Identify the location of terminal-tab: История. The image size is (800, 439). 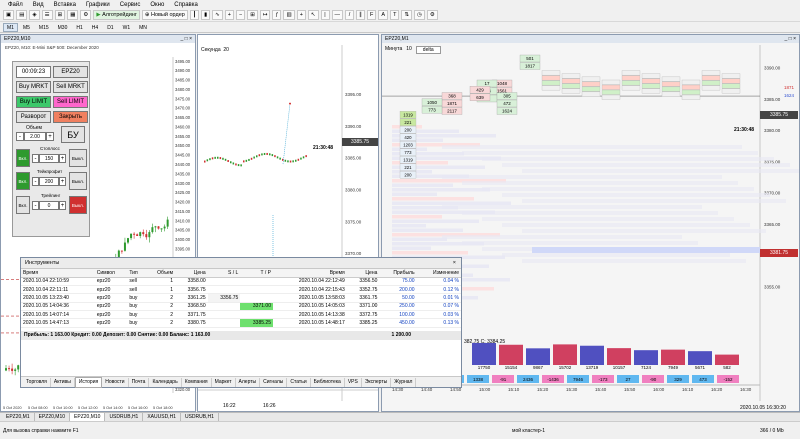
(88, 382).